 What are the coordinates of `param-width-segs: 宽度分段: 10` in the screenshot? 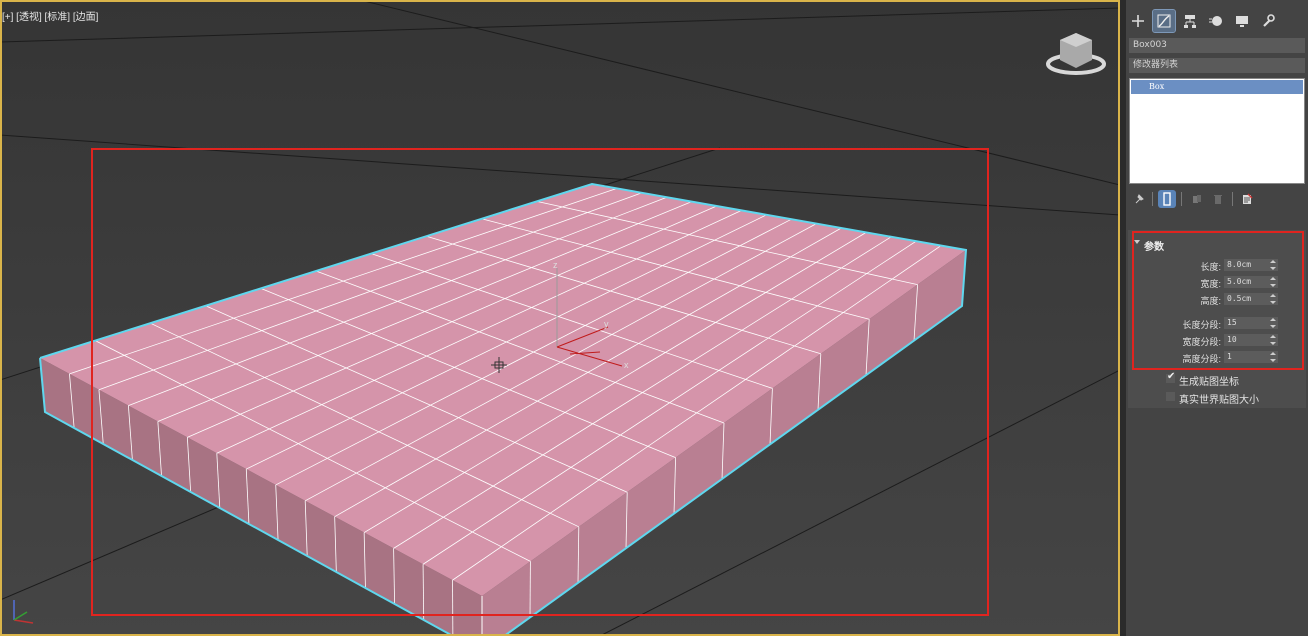 It's located at (1217, 341).